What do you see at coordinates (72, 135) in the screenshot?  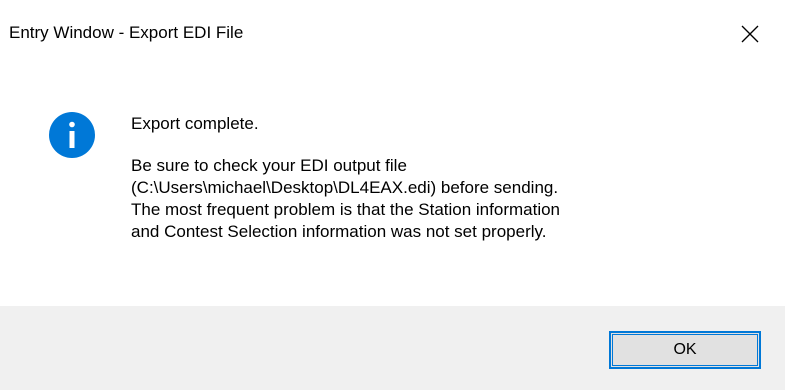 I see `info-icon` at bounding box center [72, 135].